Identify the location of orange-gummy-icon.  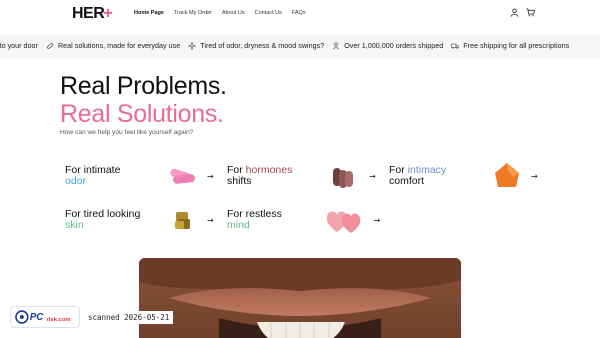
(507, 176).